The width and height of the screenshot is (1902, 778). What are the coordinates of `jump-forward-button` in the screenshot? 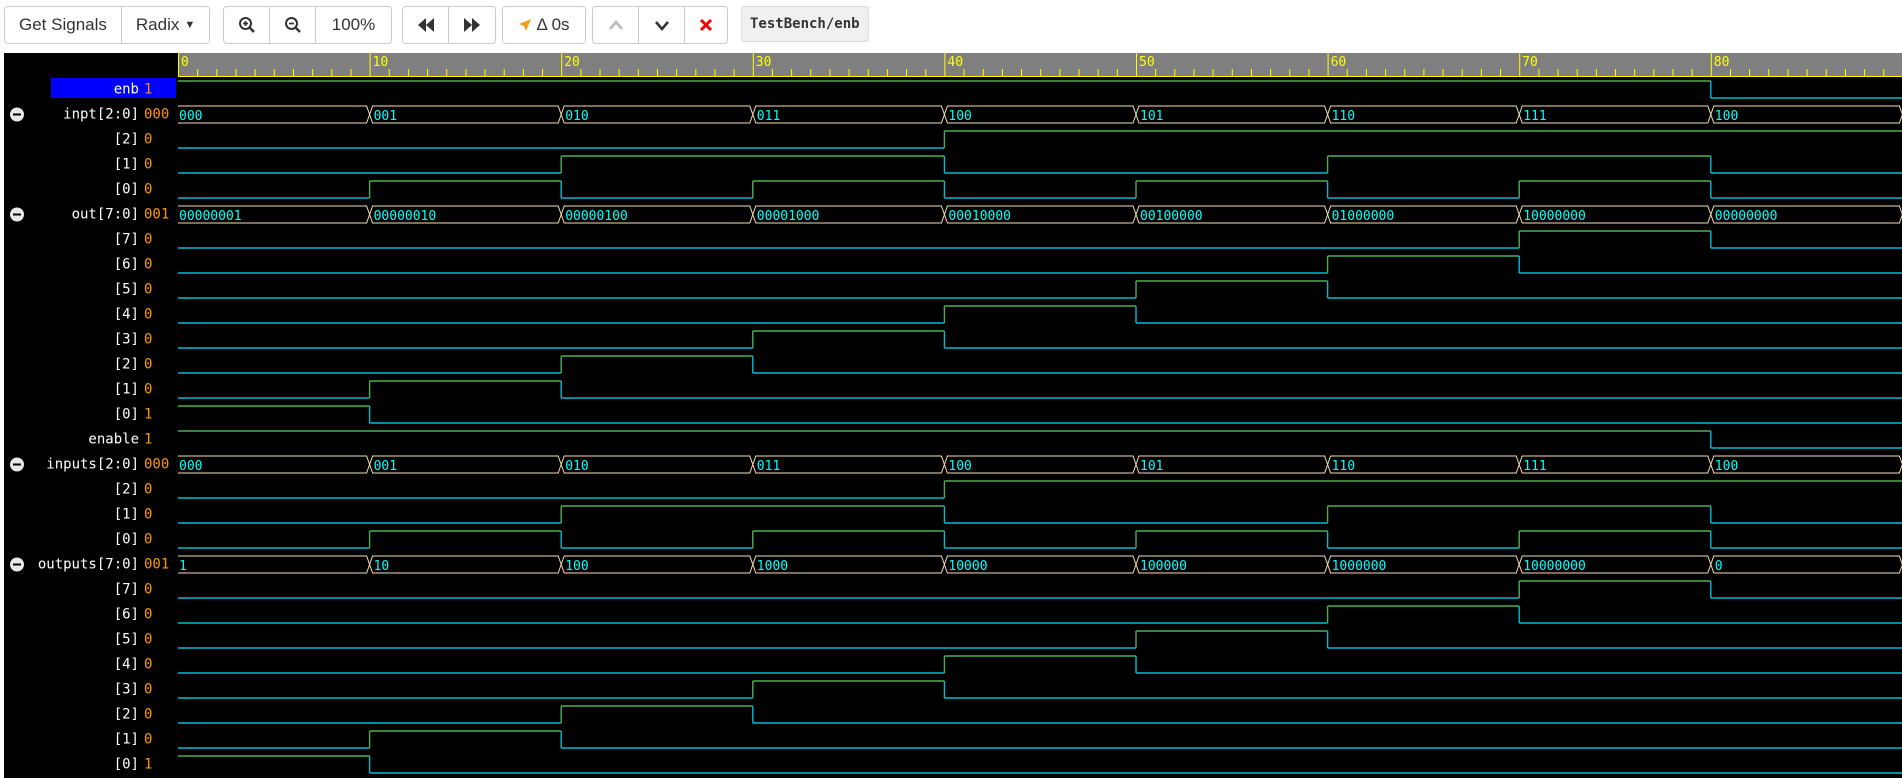 It's located at (472, 25).